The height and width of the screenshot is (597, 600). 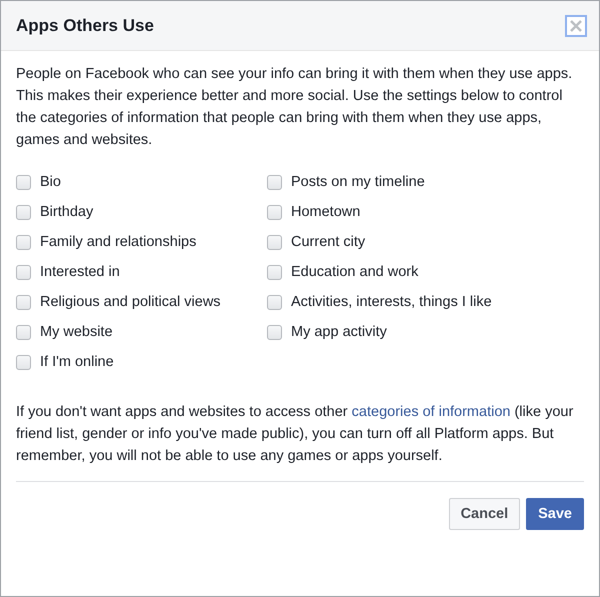 What do you see at coordinates (80, 272) in the screenshot?
I see `checkbox-label: Interested in` at bounding box center [80, 272].